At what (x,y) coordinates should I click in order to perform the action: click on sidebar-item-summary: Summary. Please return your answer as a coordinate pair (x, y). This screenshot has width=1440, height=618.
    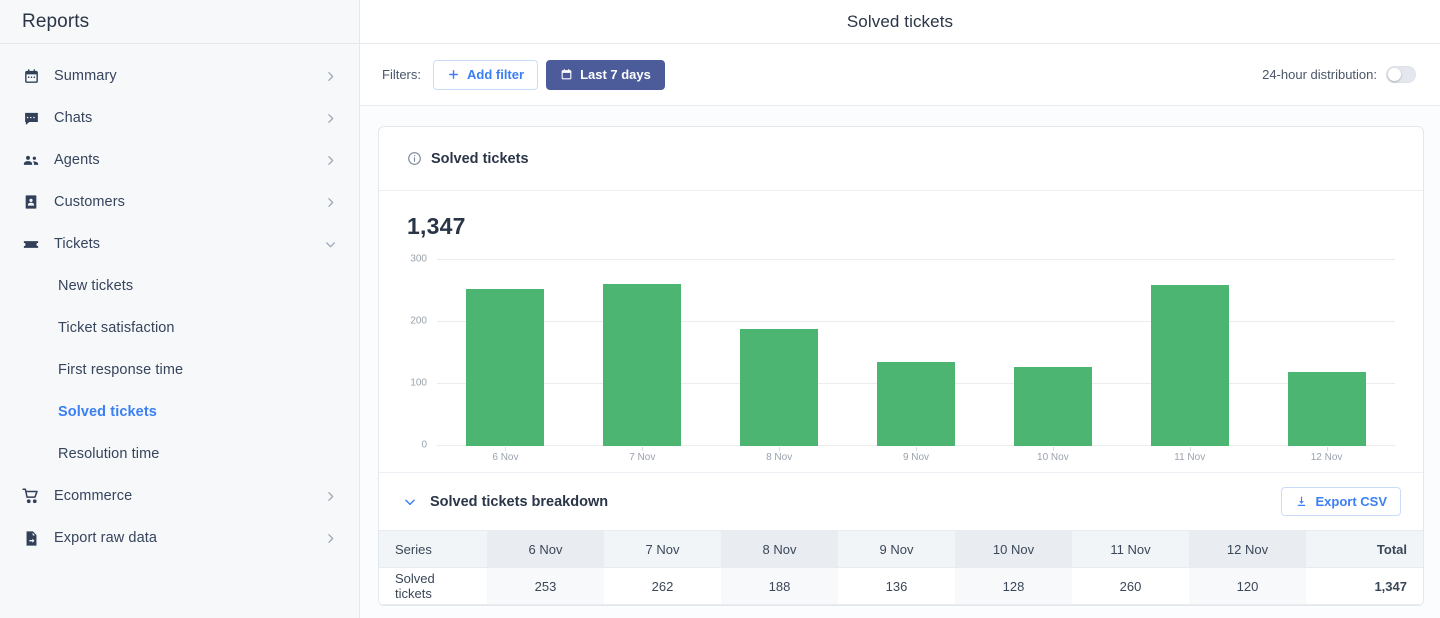
    Looking at the image, I should click on (179, 76).